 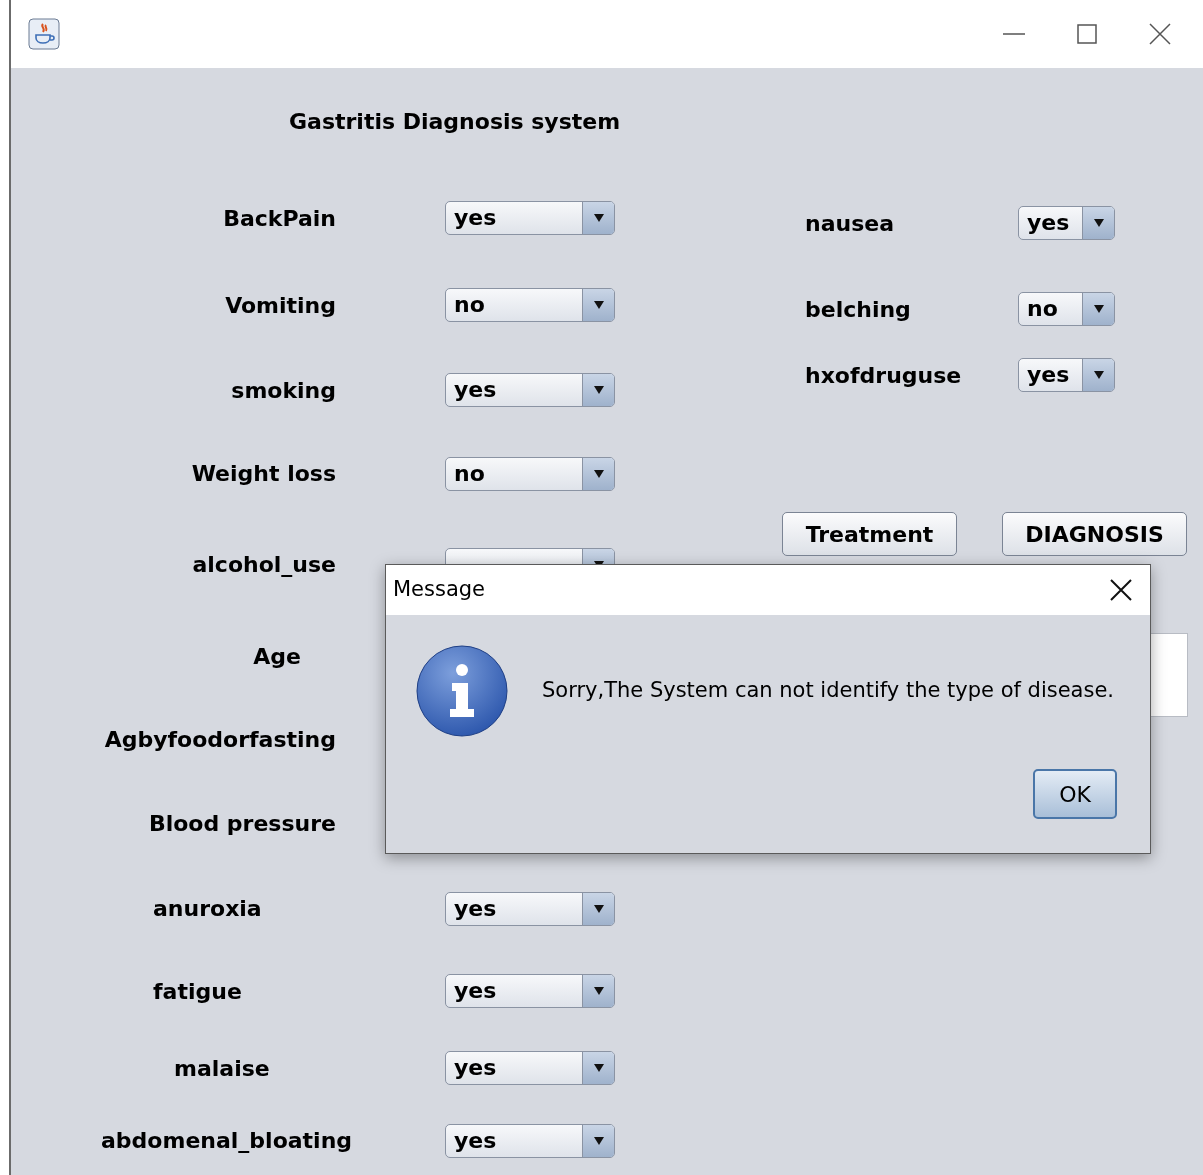 What do you see at coordinates (462, 691) in the screenshot?
I see `info-icon` at bounding box center [462, 691].